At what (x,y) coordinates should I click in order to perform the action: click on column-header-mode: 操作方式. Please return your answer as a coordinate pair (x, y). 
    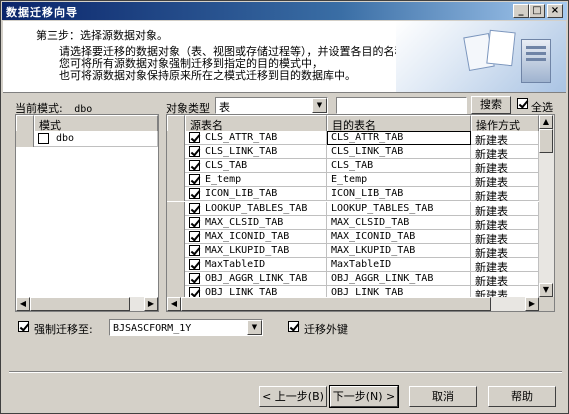
    Looking at the image, I should click on (505, 123).